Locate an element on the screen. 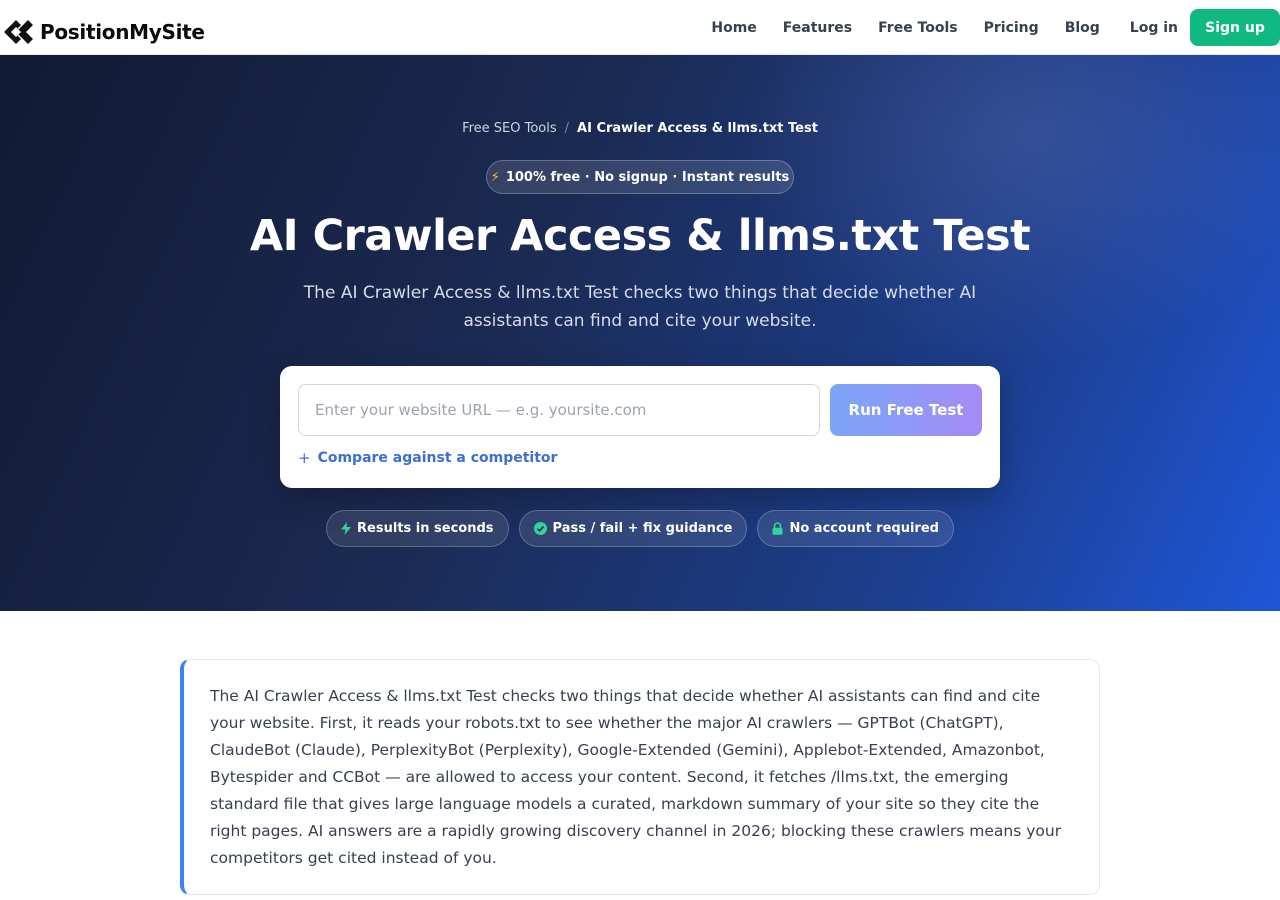 This screenshot has height=900, width=1280. run-test-button: Run Free Test is located at coordinates (906, 410).